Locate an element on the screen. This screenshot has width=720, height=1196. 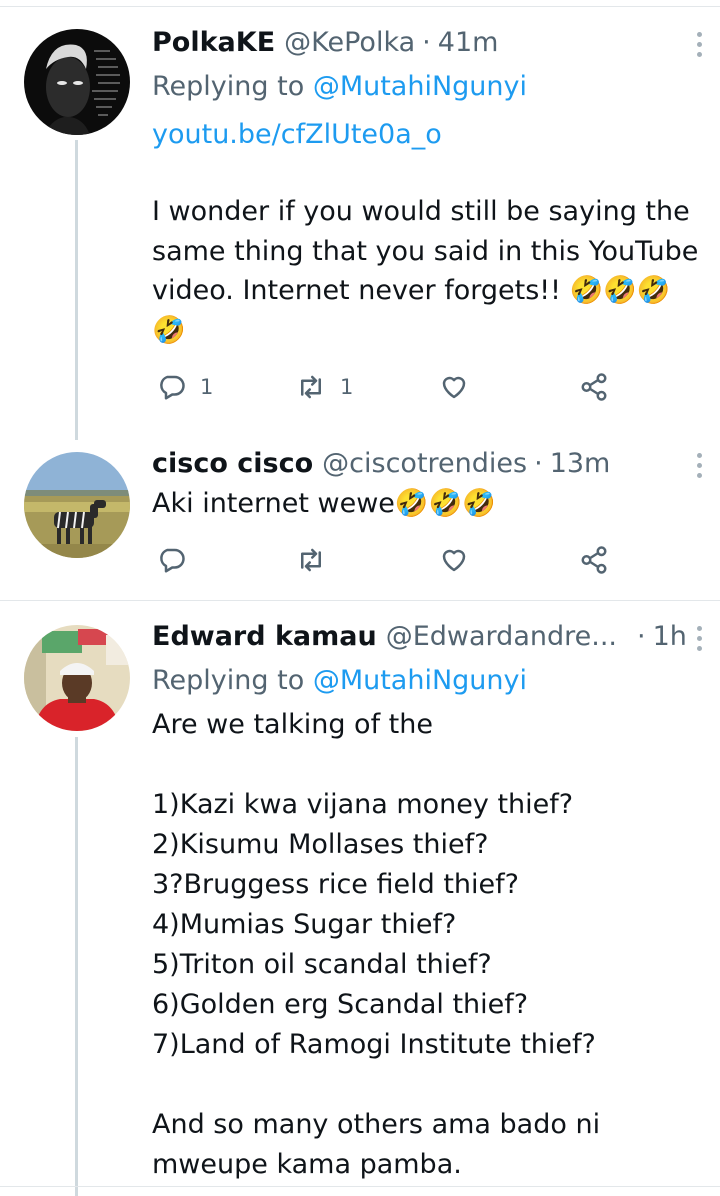
tweet-header: cisco cisco @ciscotrendies · 13m is located at coordinates (426, 464).